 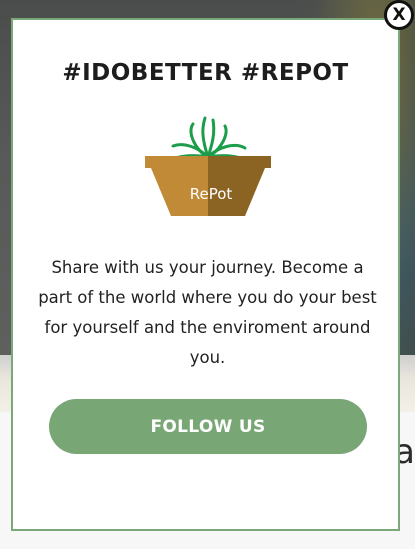 I want to click on modal-title: #IDOBETTER #REPOT, so click(x=205, y=73).